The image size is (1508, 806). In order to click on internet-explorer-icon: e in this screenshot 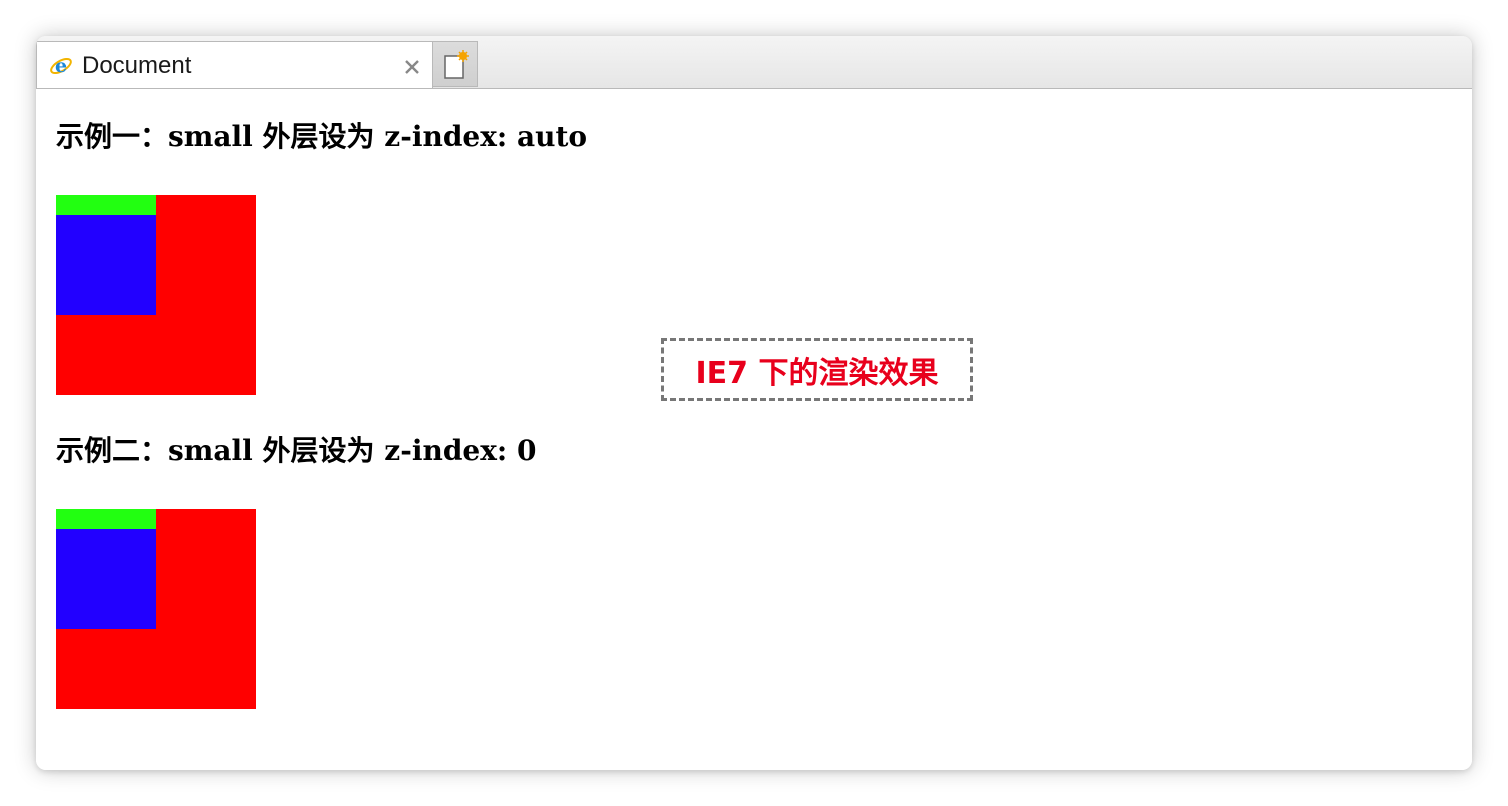, I will do `click(61, 66)`.